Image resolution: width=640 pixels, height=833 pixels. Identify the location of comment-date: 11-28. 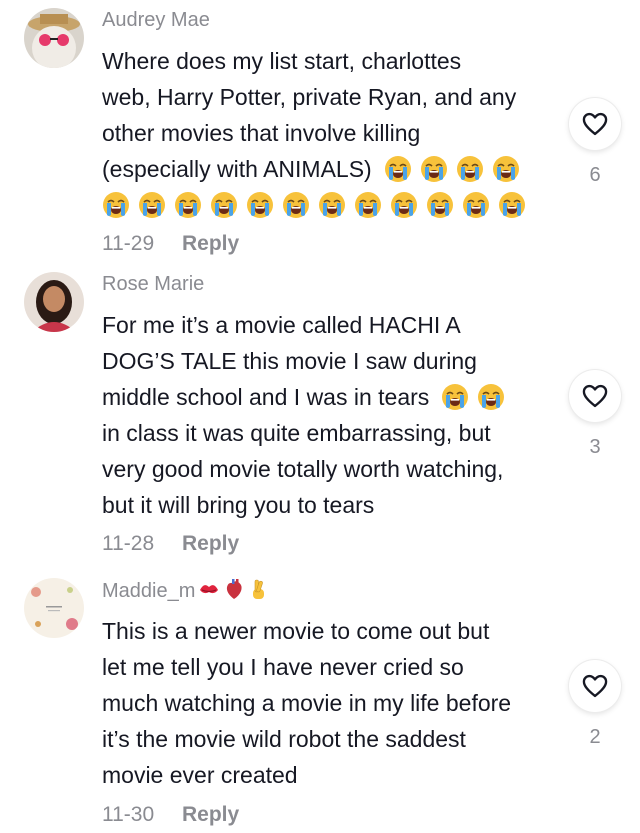
(128, 543).